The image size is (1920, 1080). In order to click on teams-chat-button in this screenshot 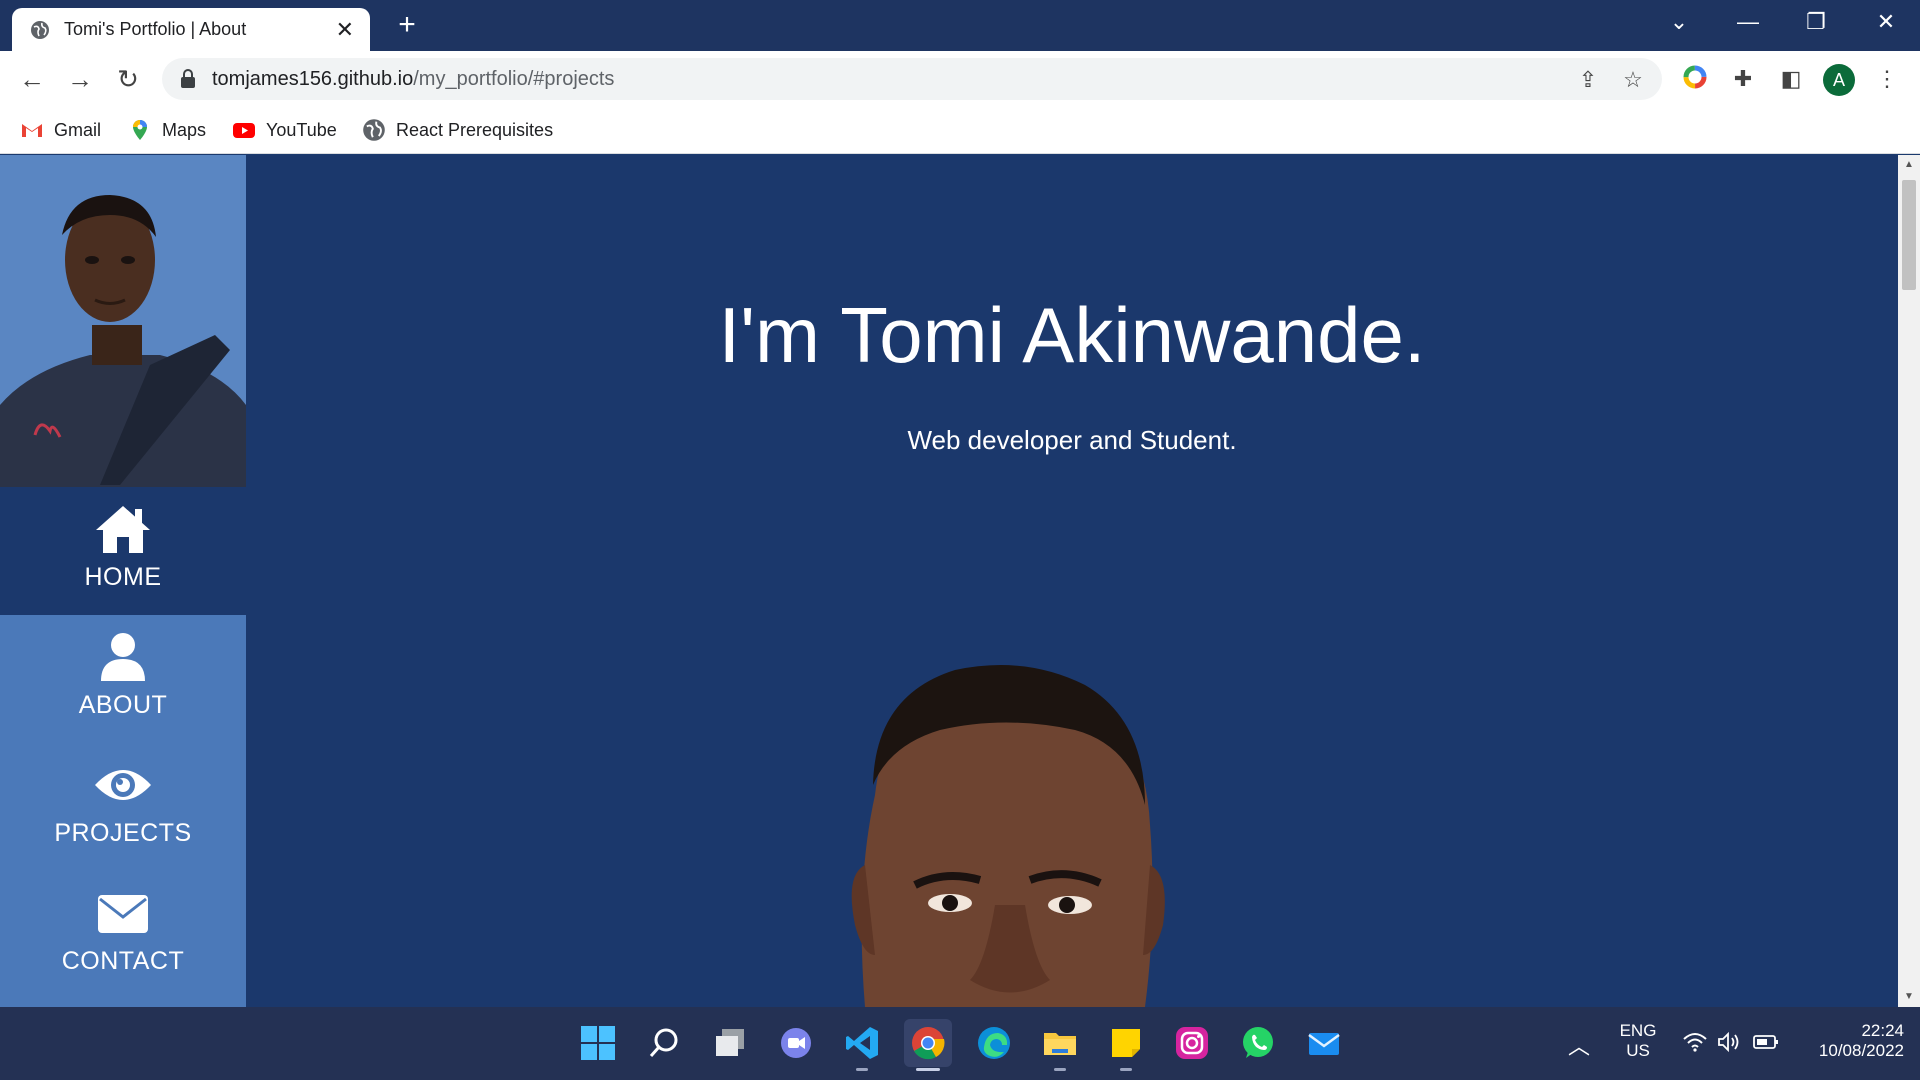, I will do `click(796, 1043)`.